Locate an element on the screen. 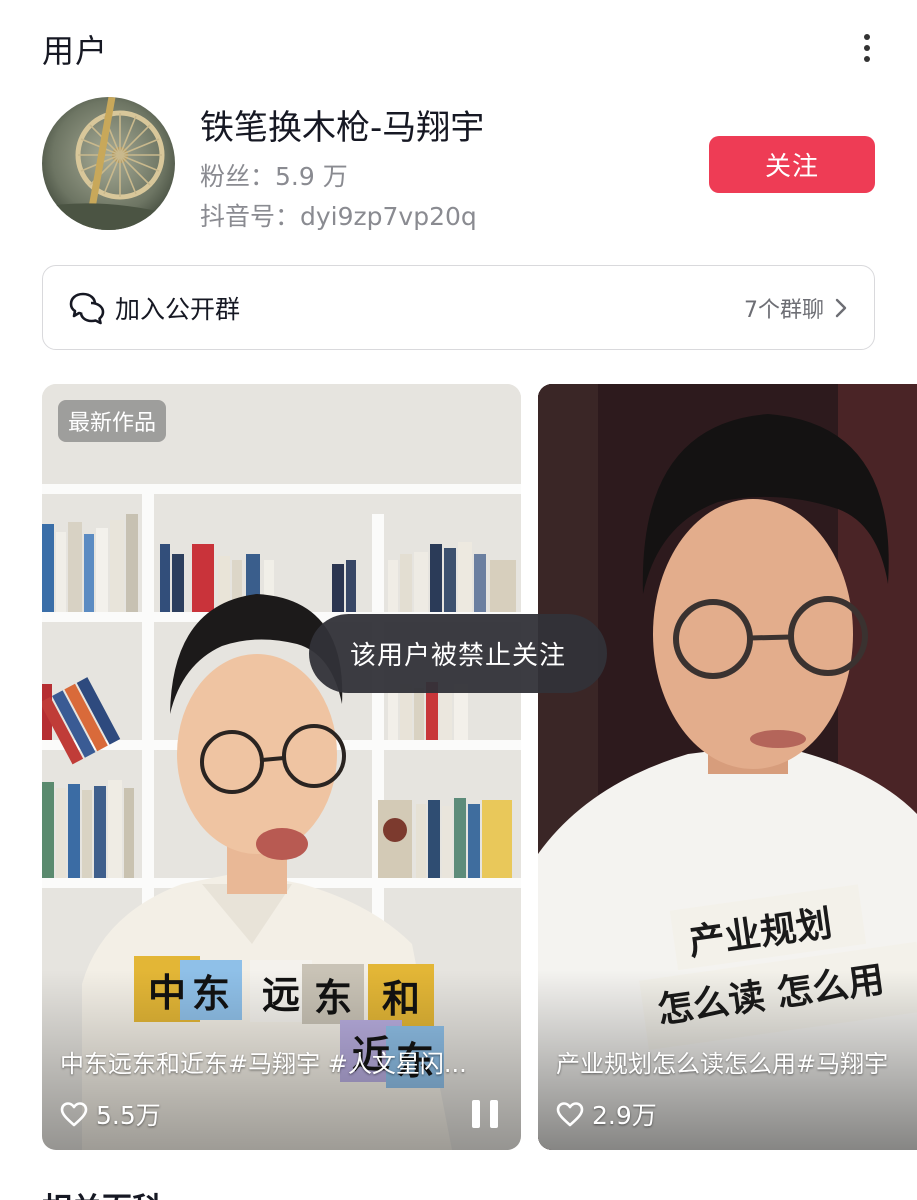 The height and width of the screenshot is (1200, 917). sticker-char: 和 is located at coordinates (400, 998).